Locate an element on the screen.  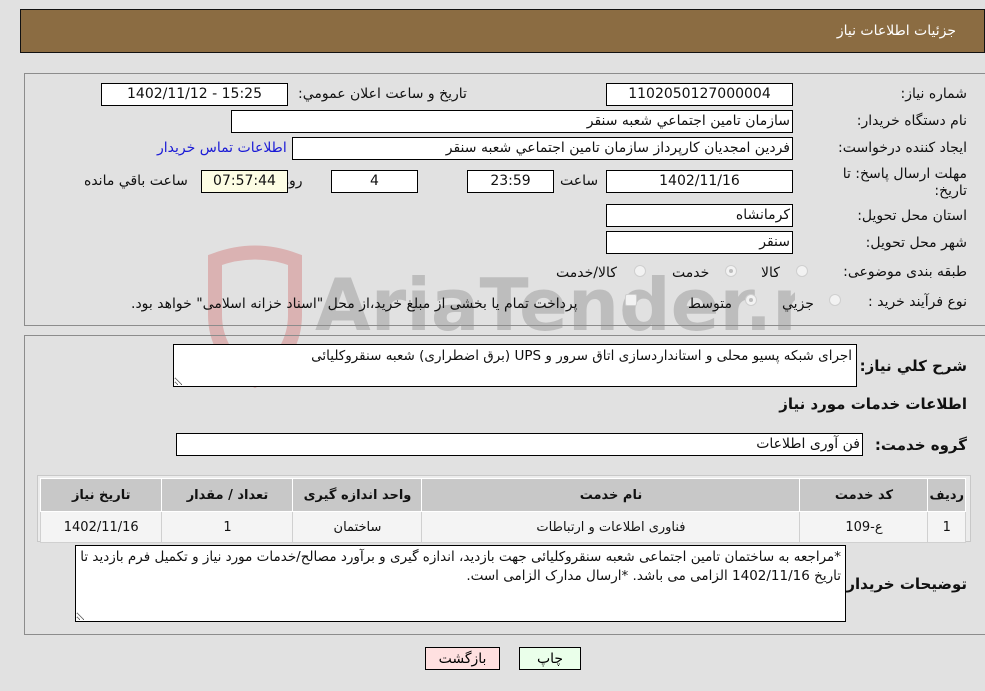
days-remaining-field: 4 is located at coordinates (374, 181).